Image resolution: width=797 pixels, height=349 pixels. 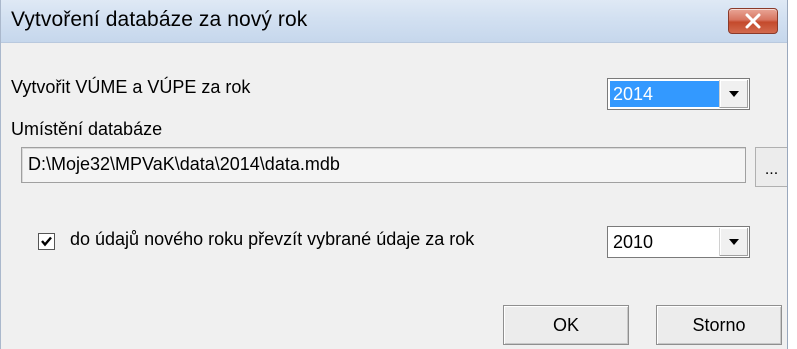 What do you see at coordinates (633, 242) in the screenshot?
I see `transfer-year-value: 2010` at bounding box center [633, 242].